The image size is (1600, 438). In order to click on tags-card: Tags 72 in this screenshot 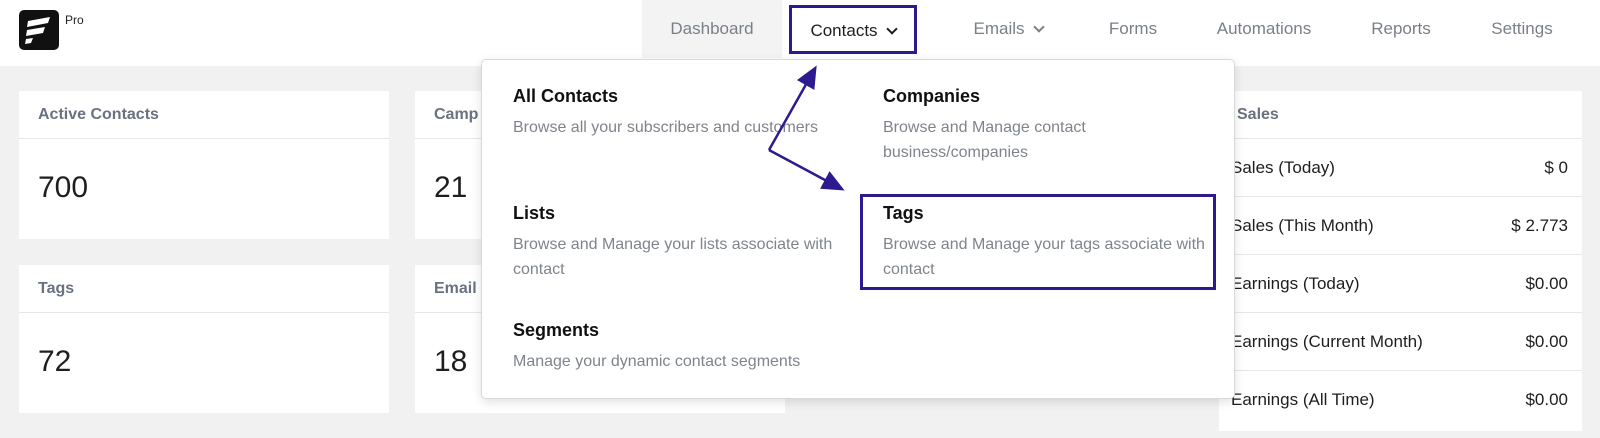, I will do `click(204, 339)`.